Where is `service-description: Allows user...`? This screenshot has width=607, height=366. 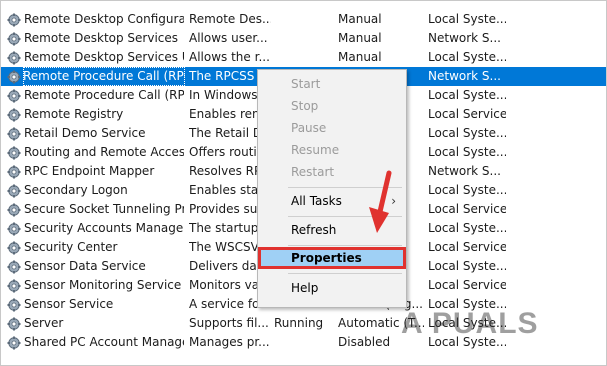
service-description: Allows user... is located at coordinates (228, 38).